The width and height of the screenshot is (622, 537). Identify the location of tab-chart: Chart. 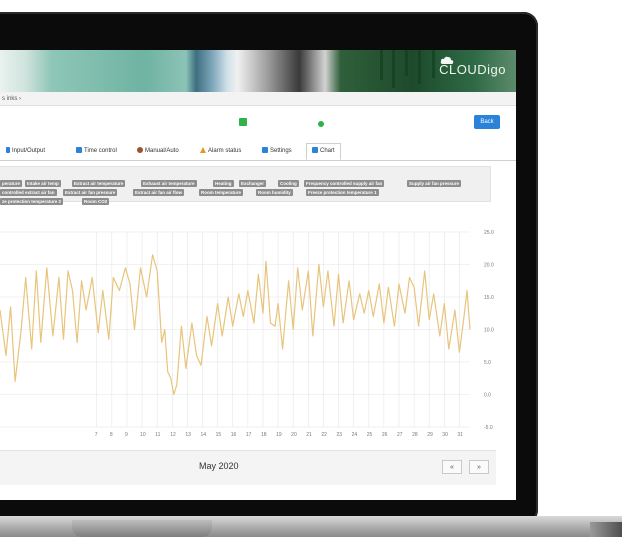
(323, 151).